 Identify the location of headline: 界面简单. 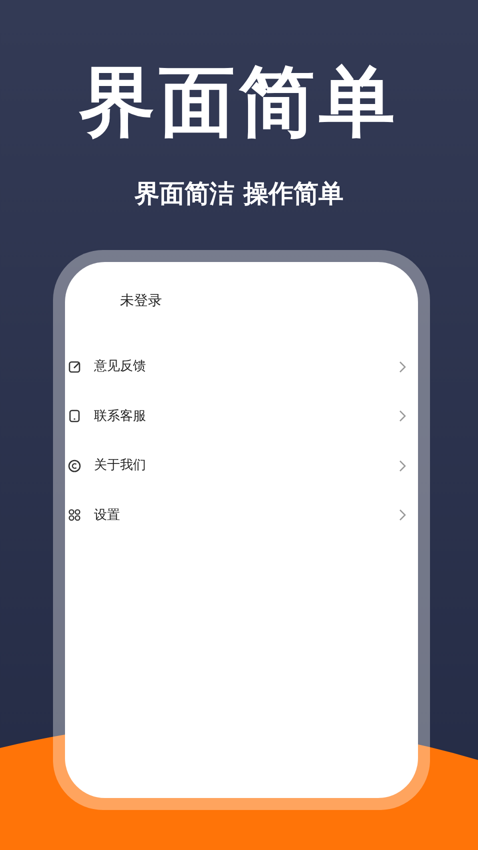
(239, 102).